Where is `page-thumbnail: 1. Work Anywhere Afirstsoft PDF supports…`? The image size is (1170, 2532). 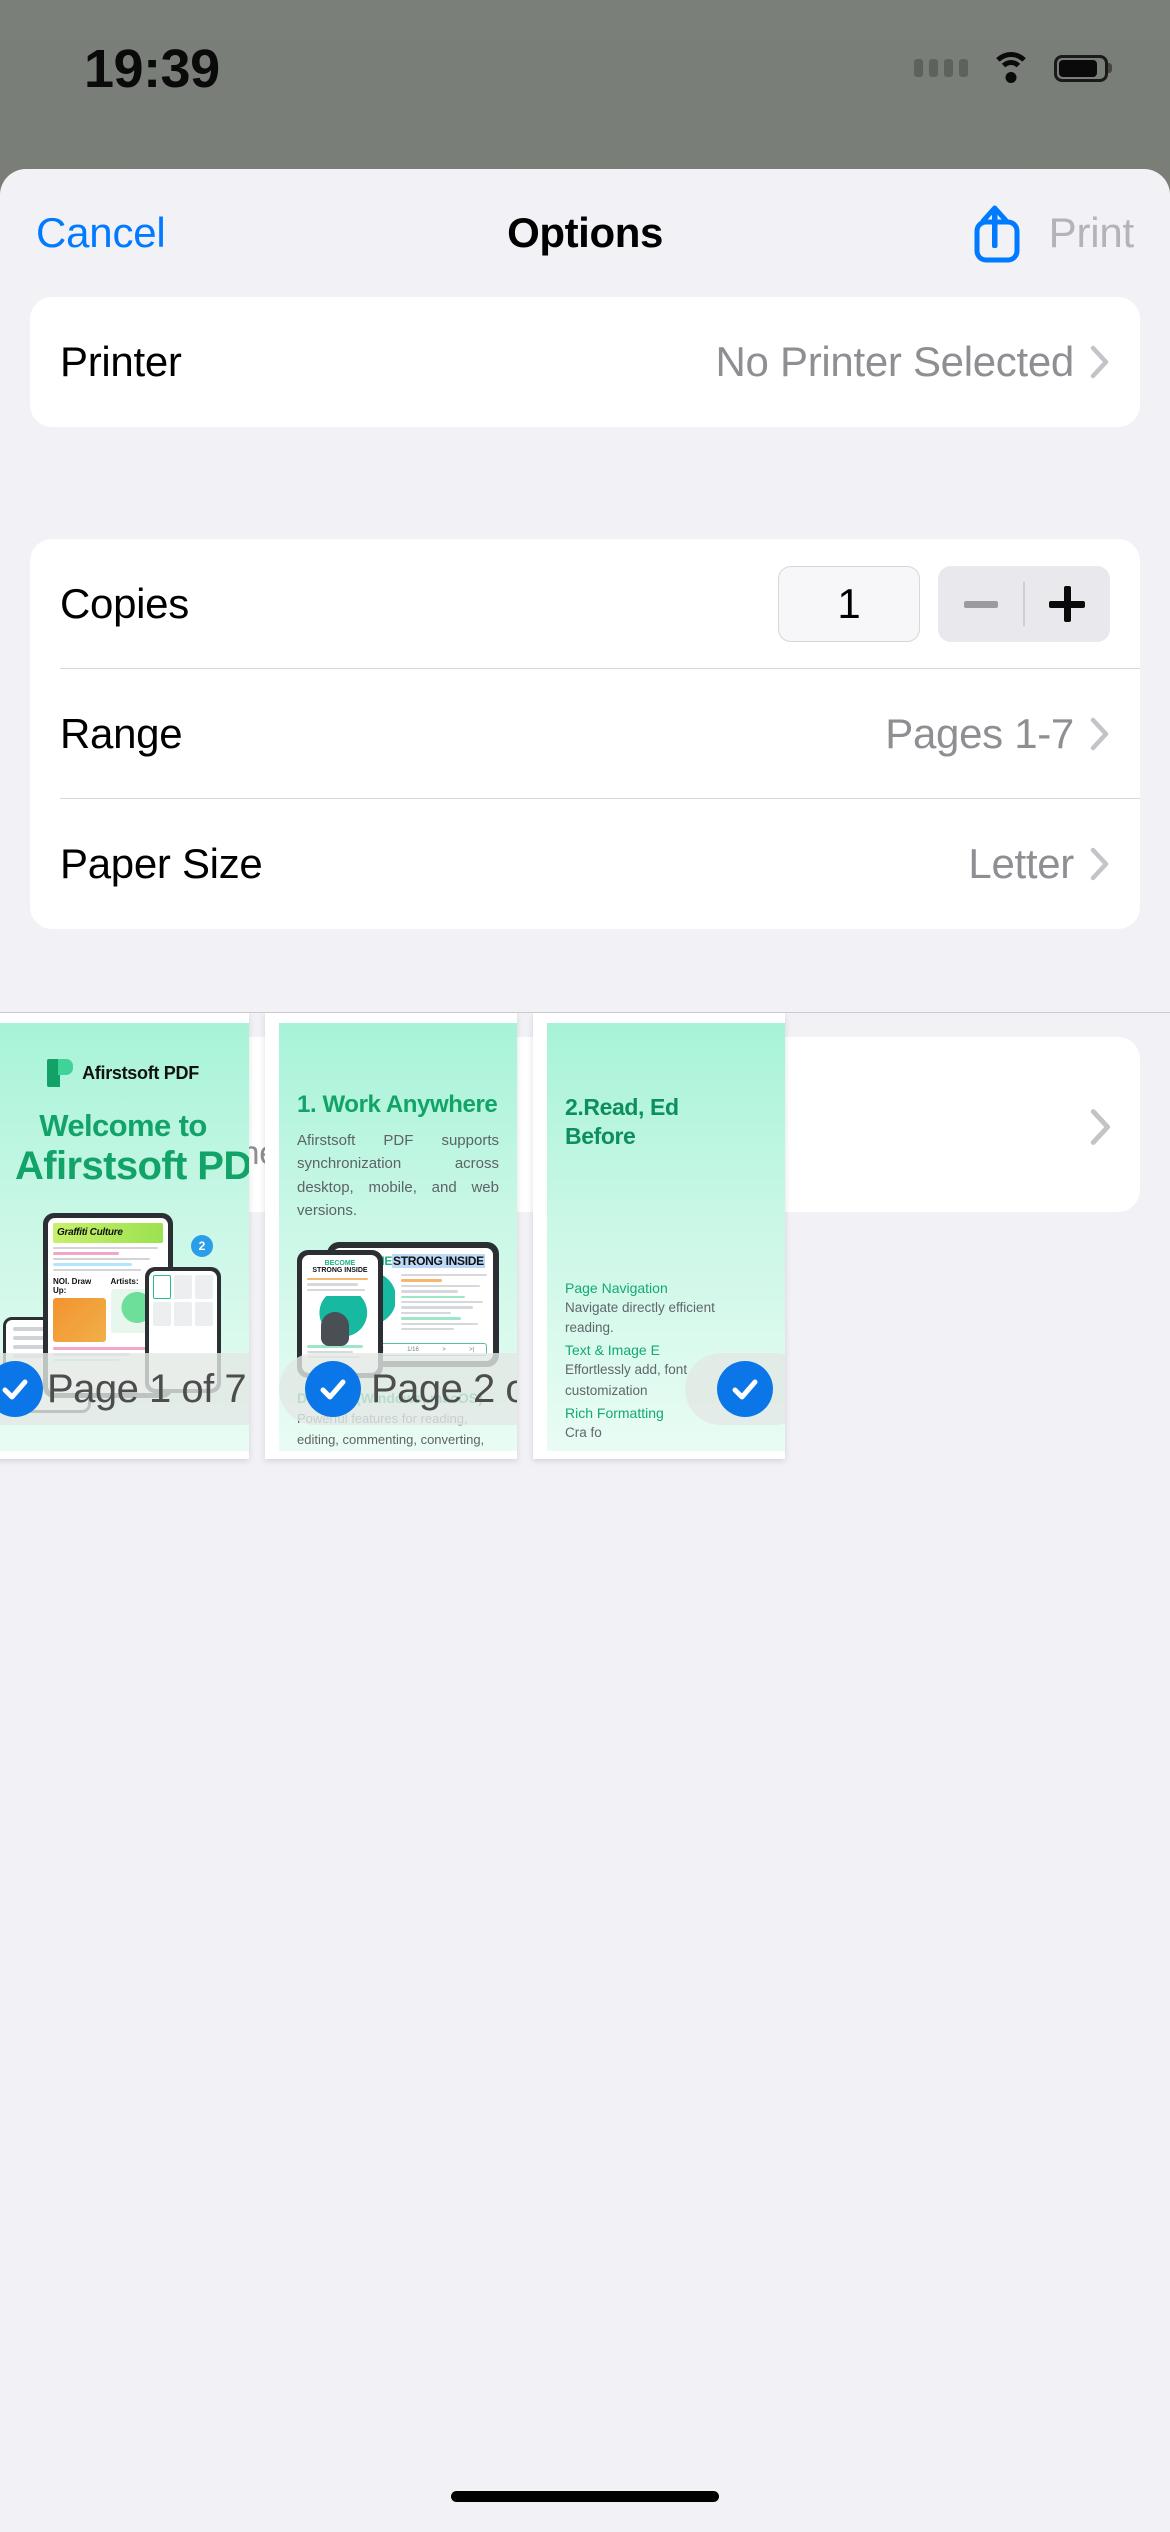 page-thumbnail: 1. Work Anywhere Afirstsoft PDF supports… is located at coordinates (391, 1236).